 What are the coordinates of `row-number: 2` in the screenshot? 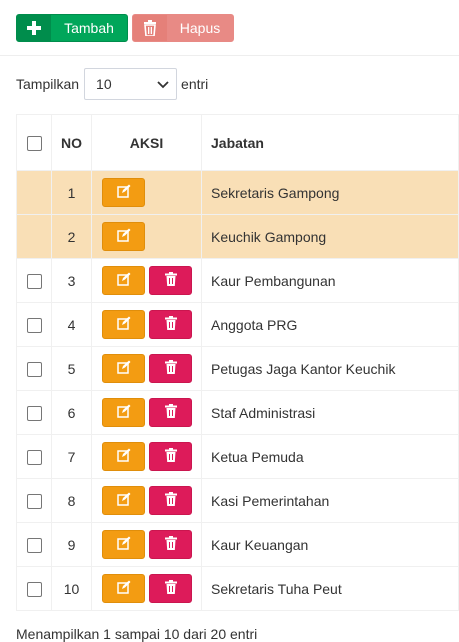 It's located at (71, 236).